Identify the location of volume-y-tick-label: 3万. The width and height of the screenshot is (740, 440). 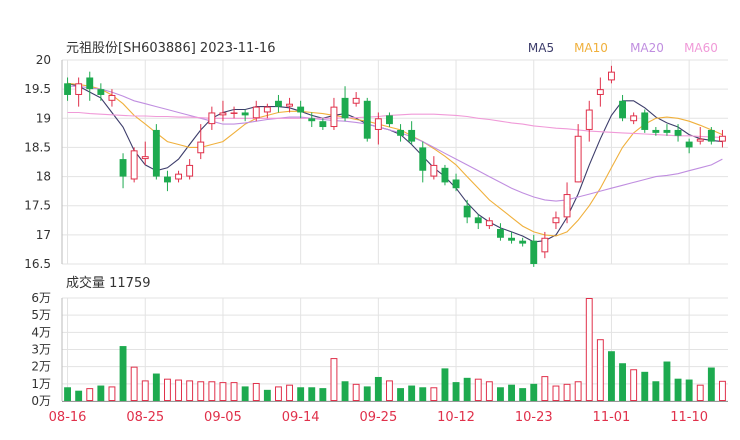
(41, 350).